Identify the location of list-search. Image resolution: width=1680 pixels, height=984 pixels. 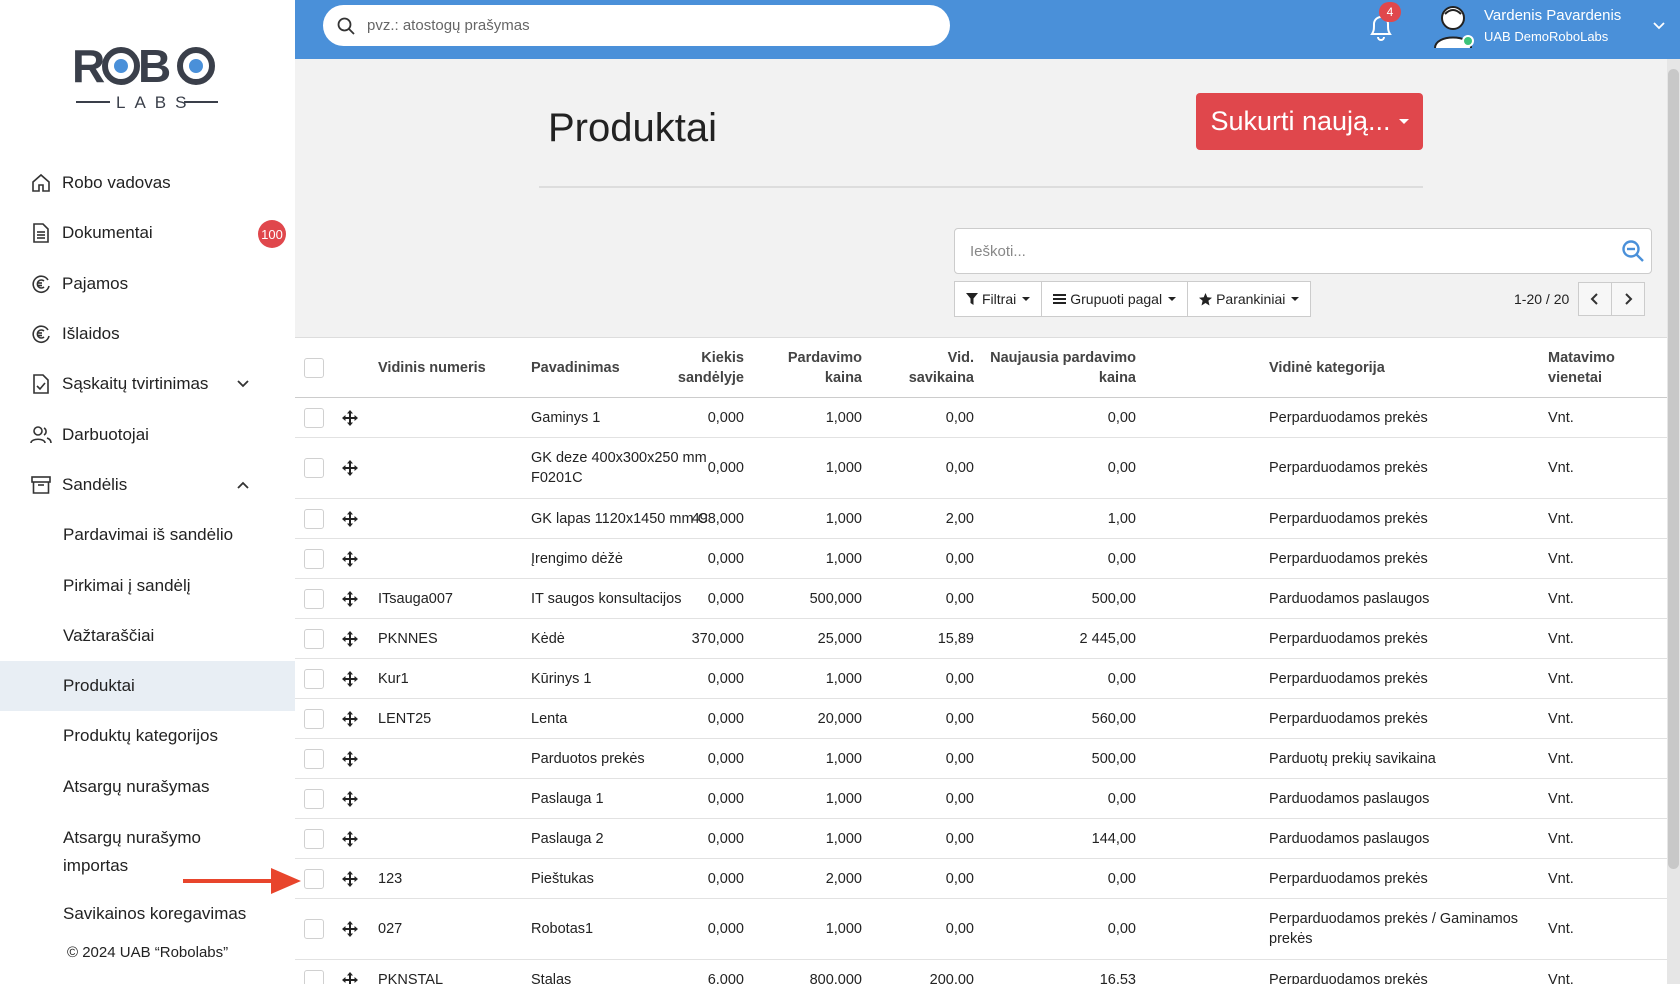
(1303, 251).